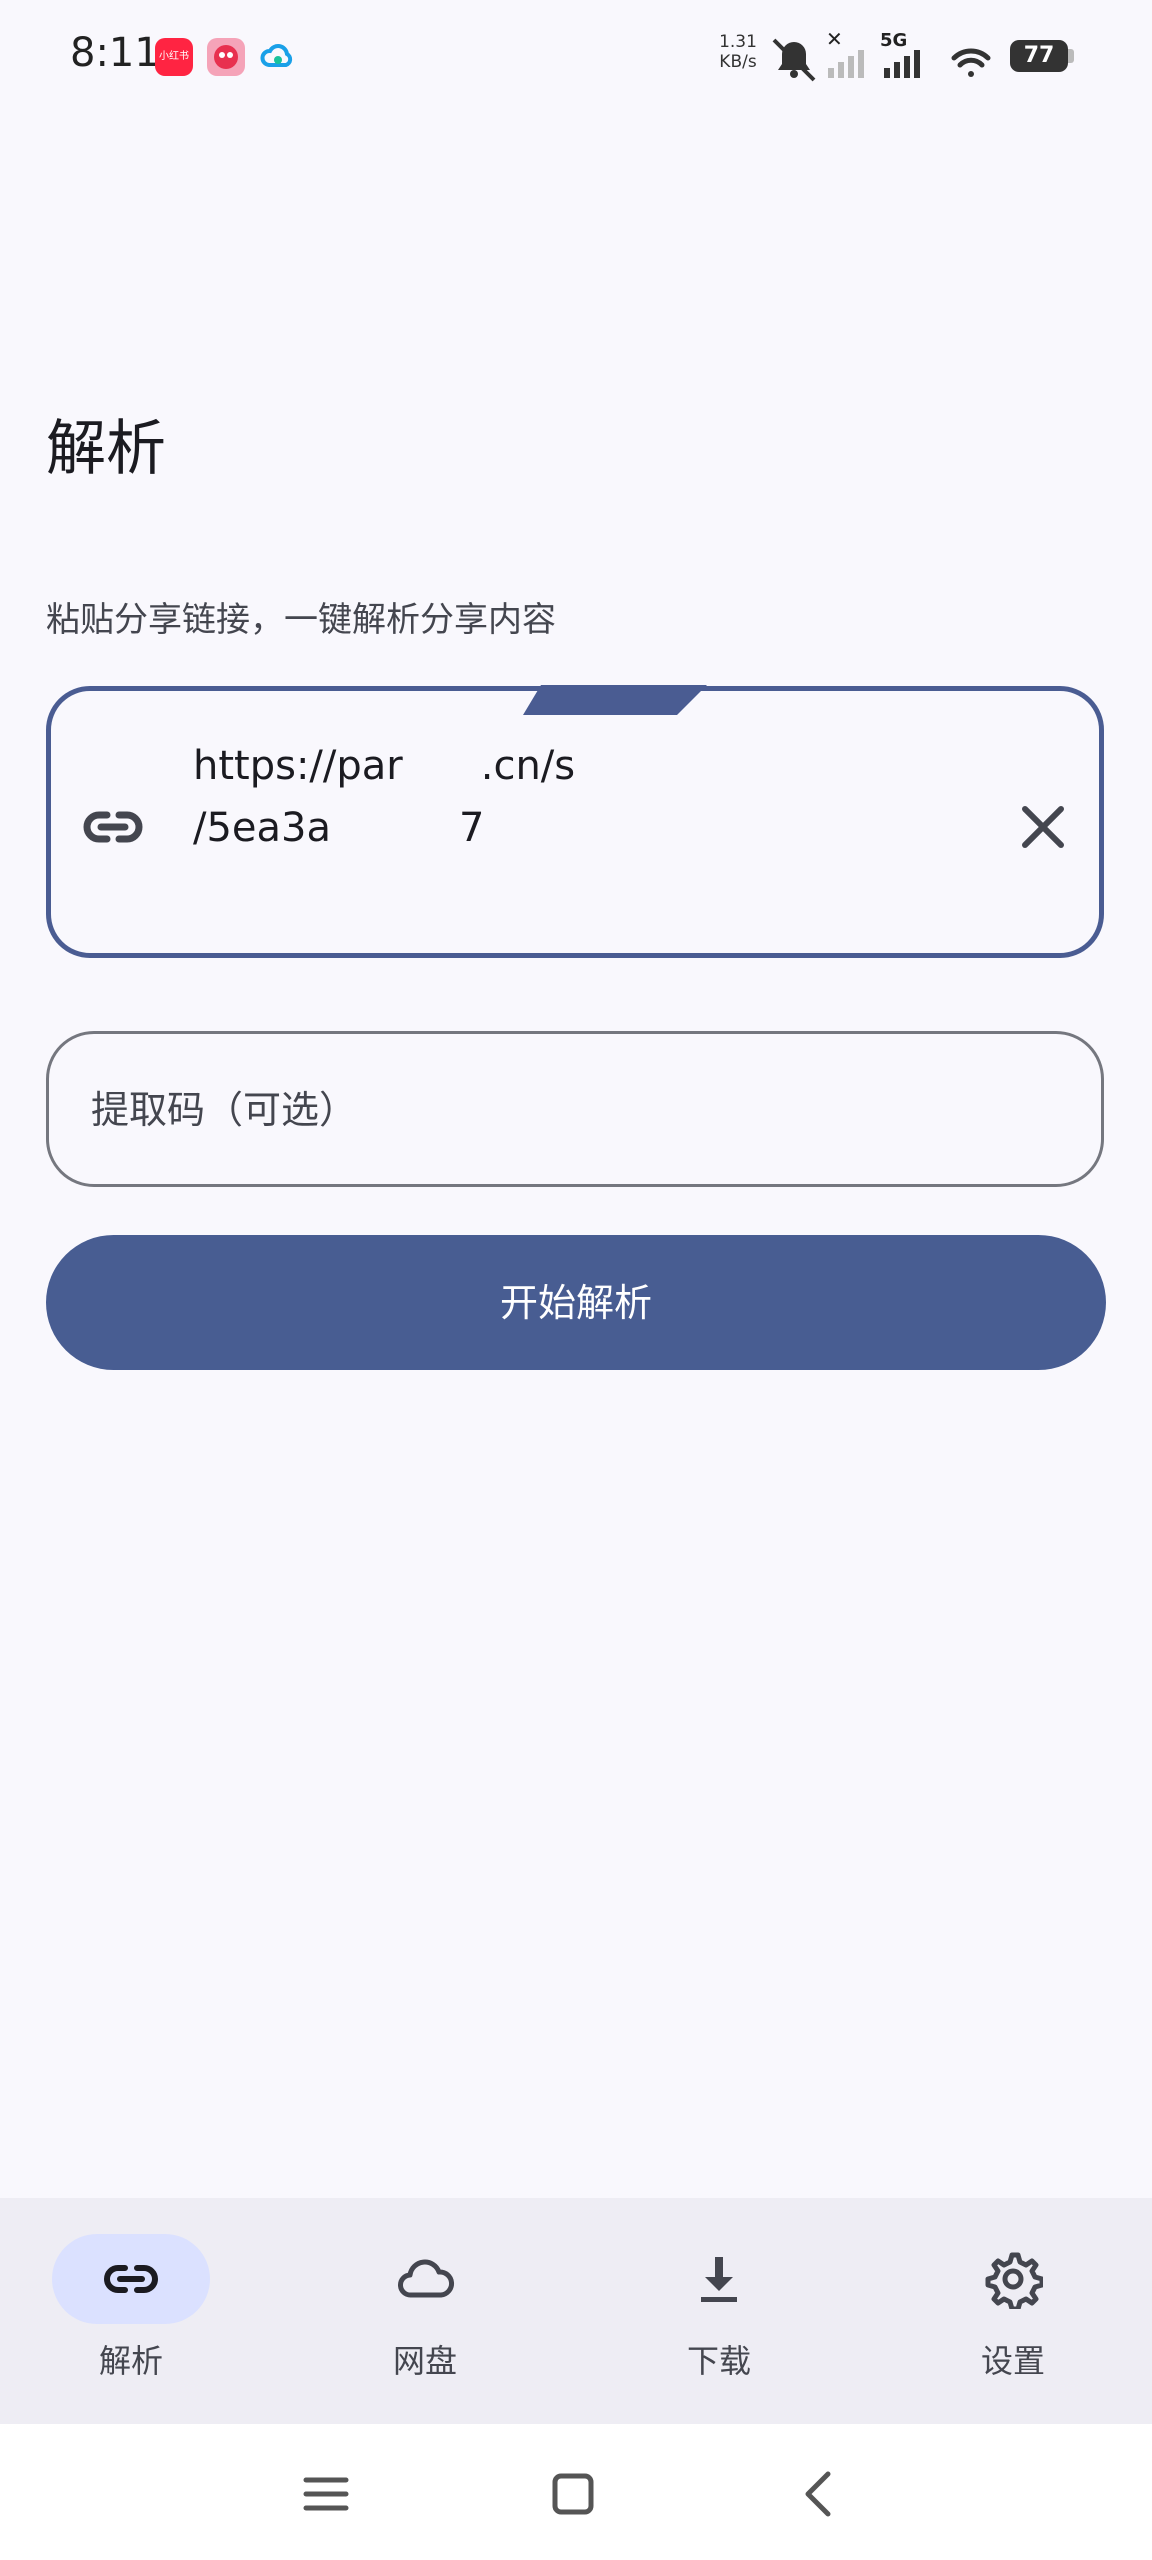 Image resolution: width=1152 pixels, height=2560 pixels. I want to click on page-title: 解析, so click(106, 449).